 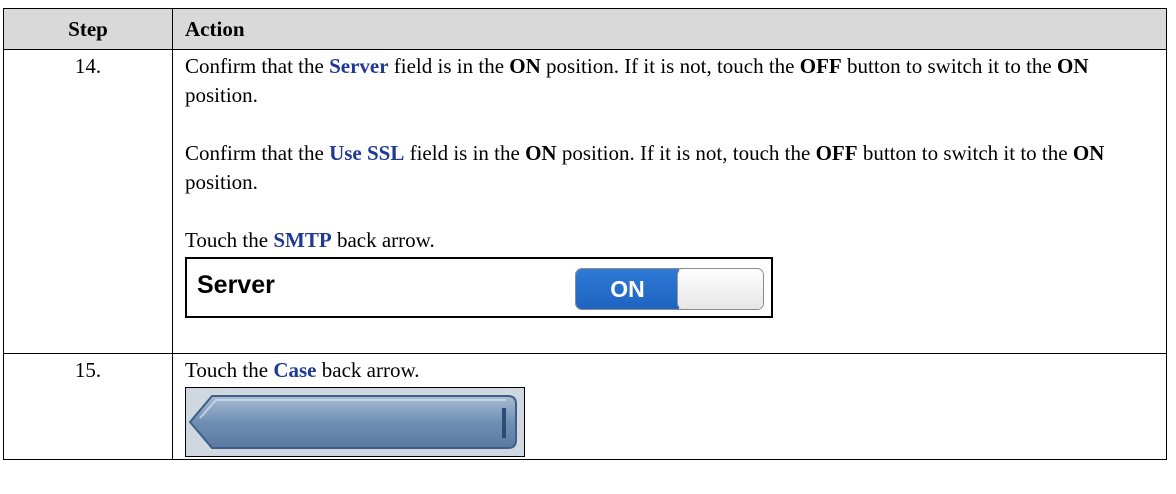 What do you see at coordinates (302, 240) in the screenshot?
I see `ui-term-smtp: SMTP` at bounding box center [302, 240].